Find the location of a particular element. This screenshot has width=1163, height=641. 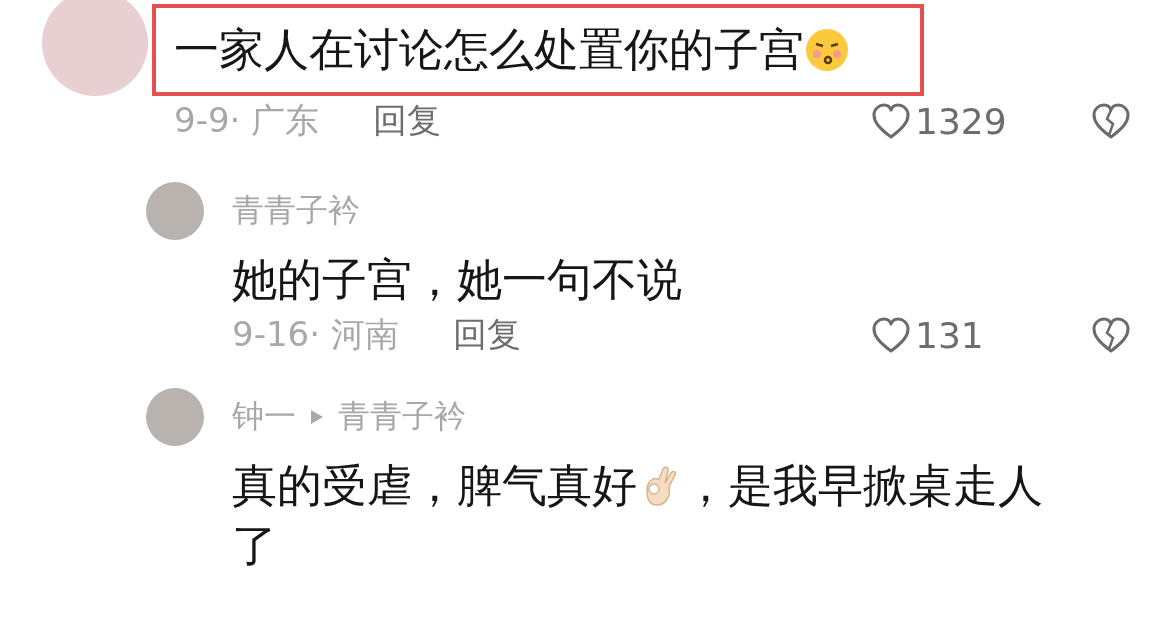

reply-to-name: 青青子衿 is located at coordinates (402, 417).